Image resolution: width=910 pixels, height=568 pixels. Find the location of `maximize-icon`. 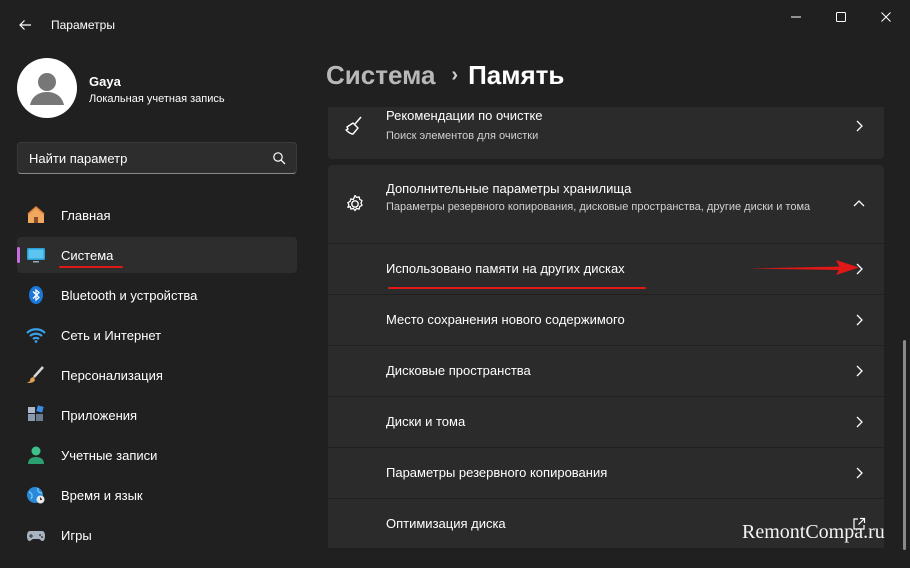

maximize-icon is located at coordinates (841, 17).